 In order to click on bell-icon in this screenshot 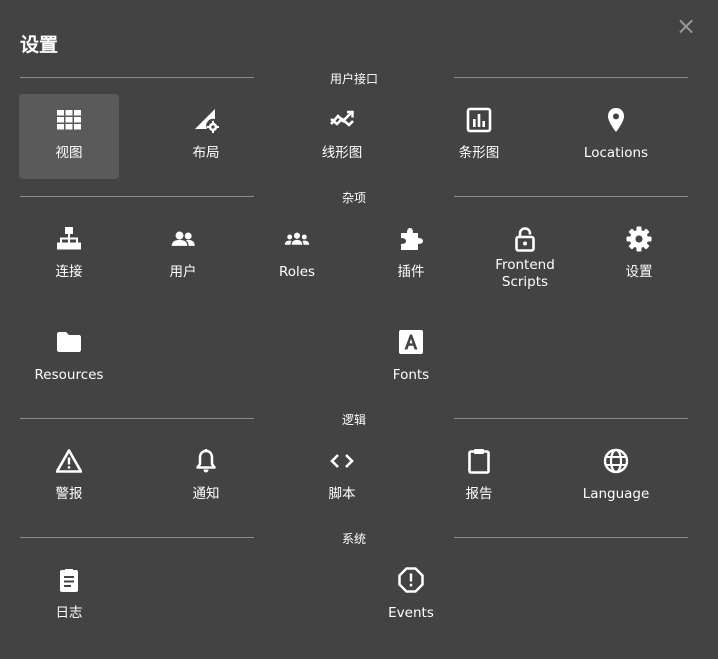, I will do `click(206, 461)`.